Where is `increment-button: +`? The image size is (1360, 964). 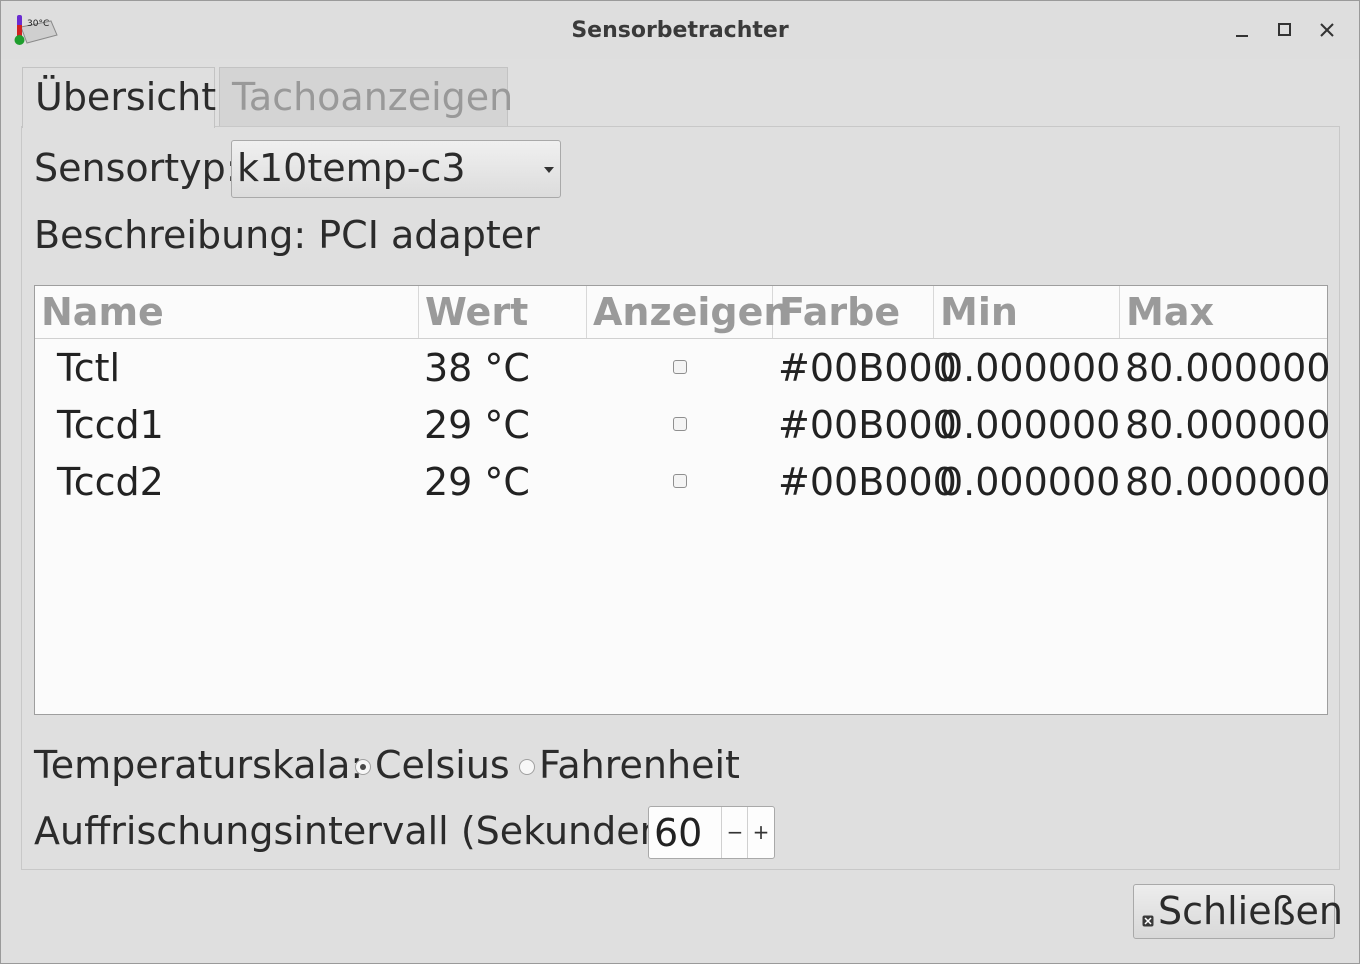 increment-button: + is located at coordinates (760, 832).